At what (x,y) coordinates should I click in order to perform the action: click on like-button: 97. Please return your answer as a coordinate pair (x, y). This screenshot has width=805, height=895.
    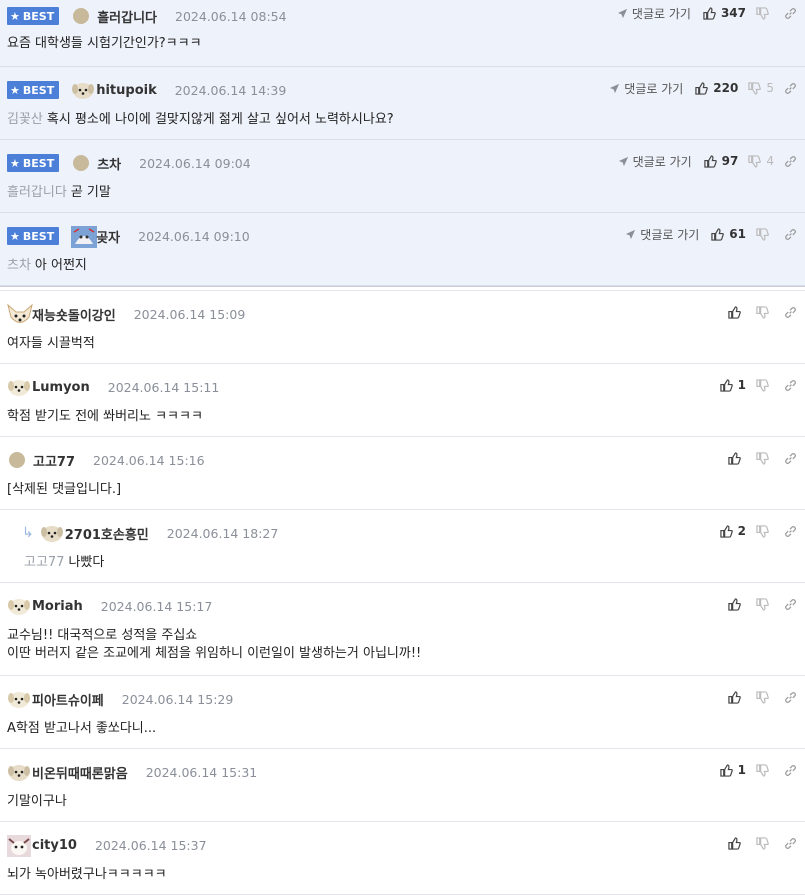
    Looking at the image, I should click on (720, 161).